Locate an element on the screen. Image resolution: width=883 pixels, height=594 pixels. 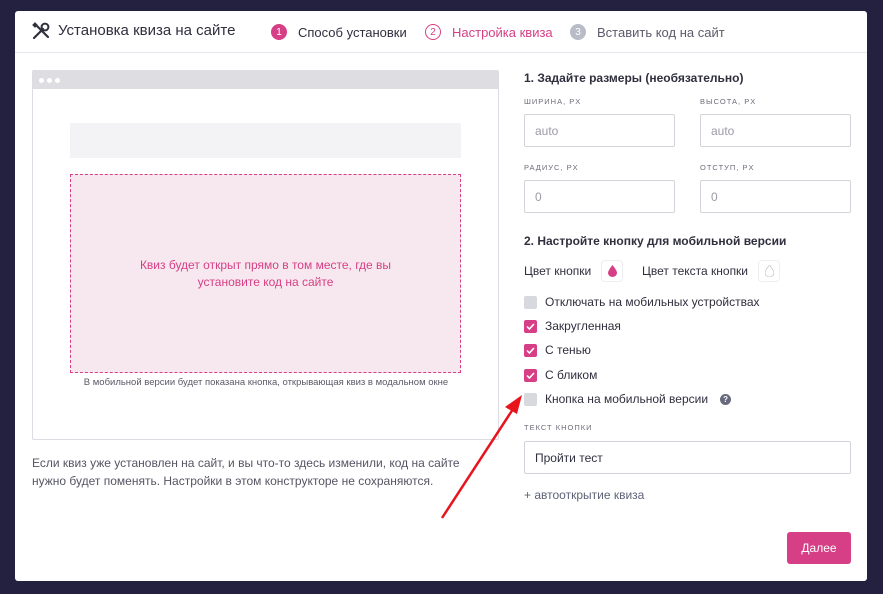
modal-title: Установка квиза на сайте is located at coordinates (147, 30).